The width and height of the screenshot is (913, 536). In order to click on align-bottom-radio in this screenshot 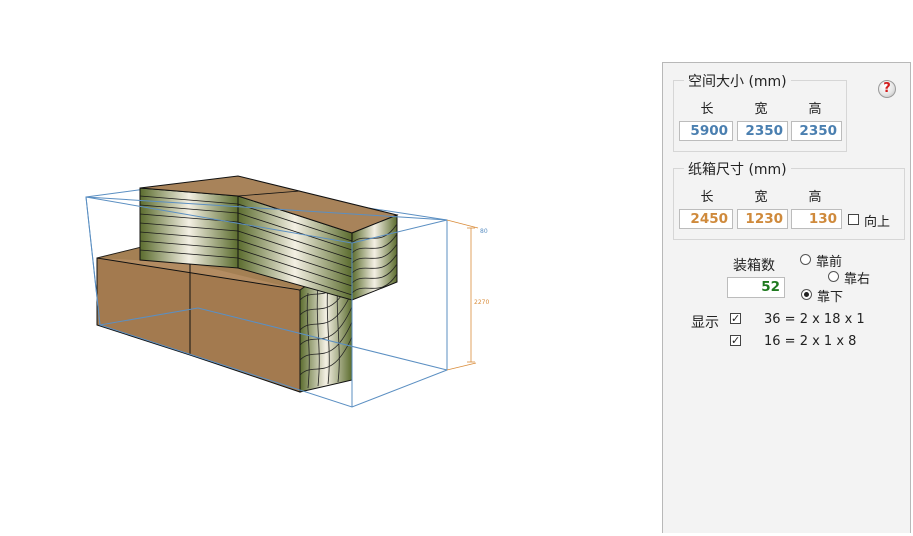, I will do `click(806, 294)`.